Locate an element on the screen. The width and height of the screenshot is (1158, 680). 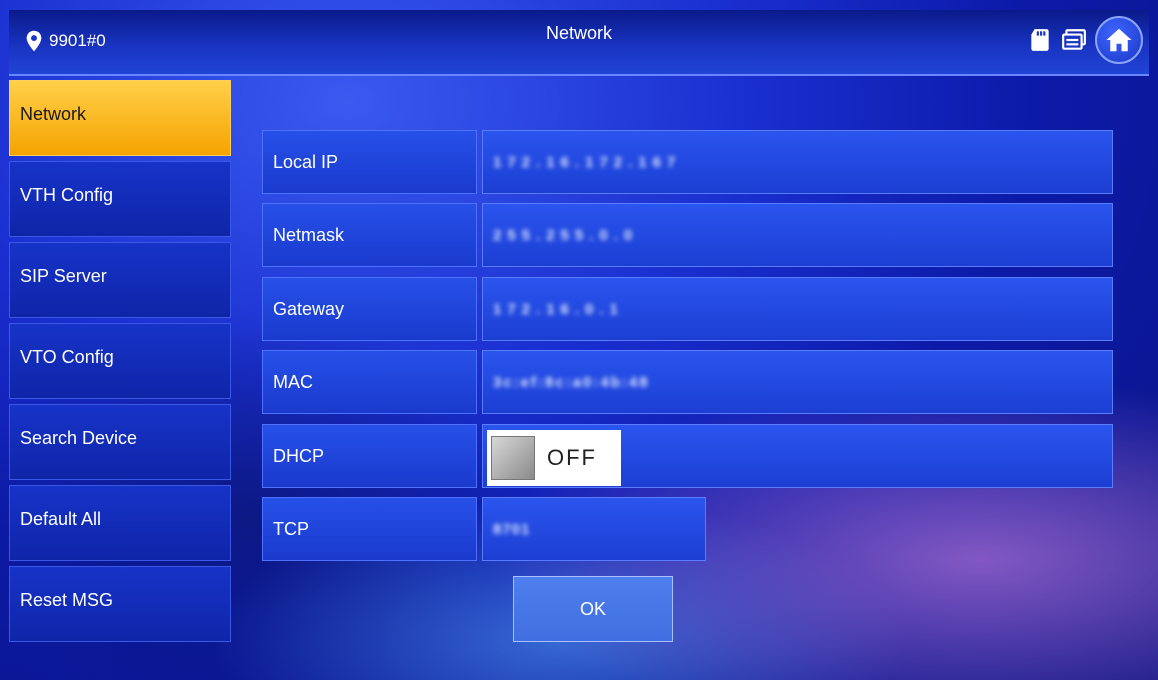
sidebar-item-label: VTH Config is located at coordinates (67, 194).